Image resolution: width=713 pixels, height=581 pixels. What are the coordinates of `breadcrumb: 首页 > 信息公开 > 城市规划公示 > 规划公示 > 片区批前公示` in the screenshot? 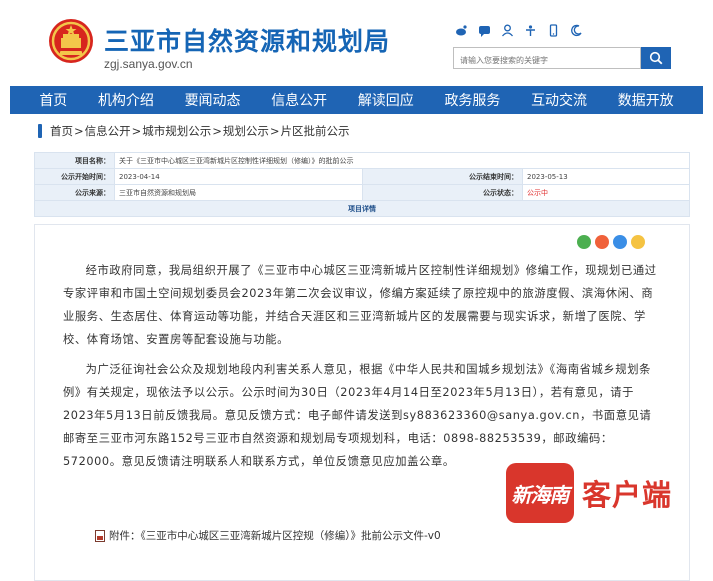 It's located at (194, 131).